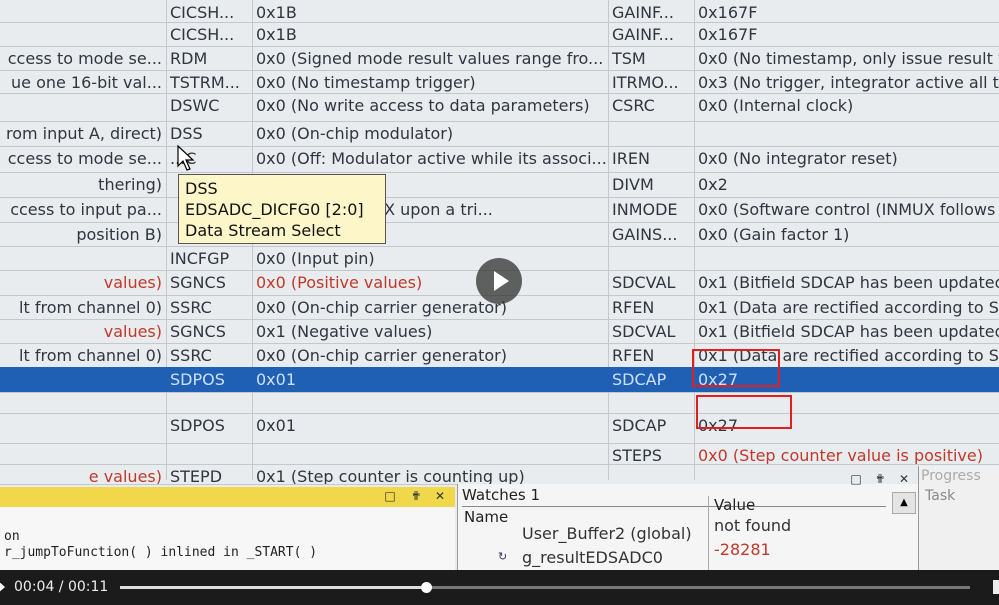 This screenshot has height=605, width=999. I want to click on field-value: 0x0 (On-chip modulator), so click(355, 133).